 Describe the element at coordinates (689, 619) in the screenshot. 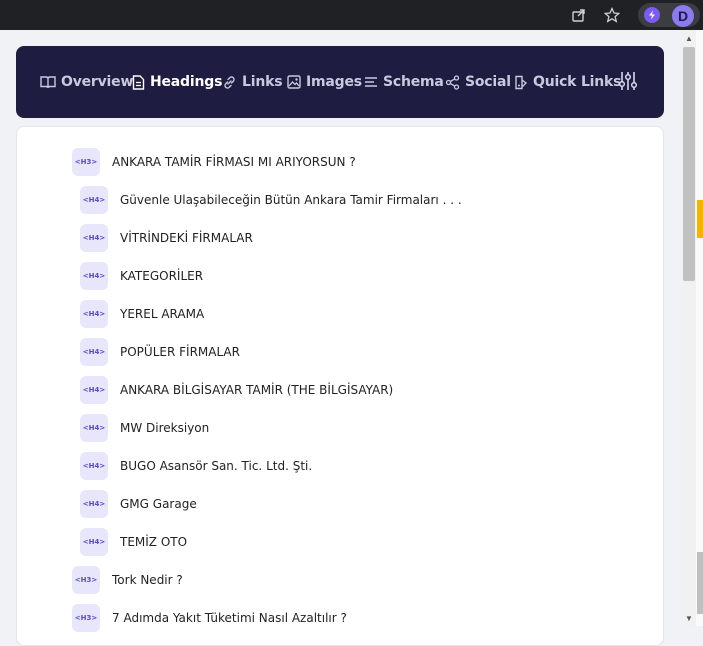

I see `scroll-down-arrow-icon: ▼` at that location.